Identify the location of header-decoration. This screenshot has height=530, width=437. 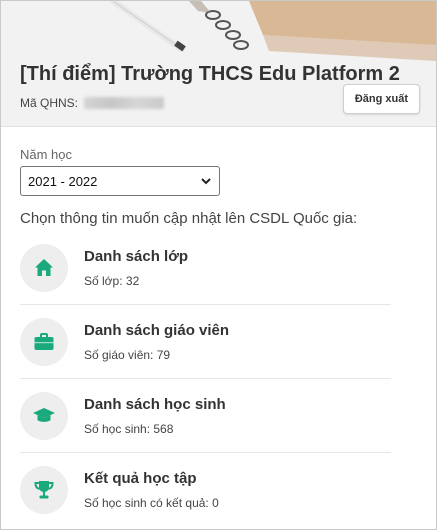
(273, 31).